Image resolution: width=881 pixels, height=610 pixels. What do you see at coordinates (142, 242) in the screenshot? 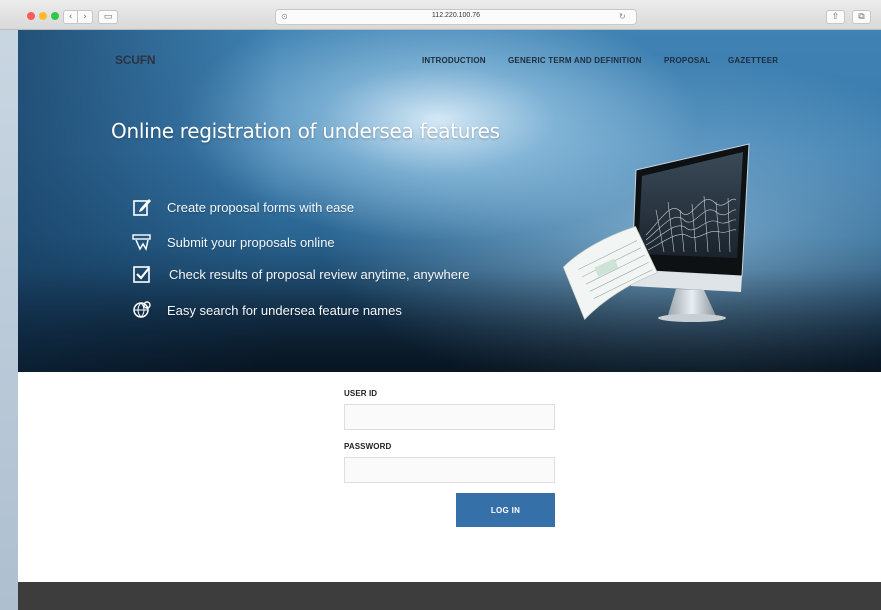
I see `submit-icon` at bounding box center [142, 242].